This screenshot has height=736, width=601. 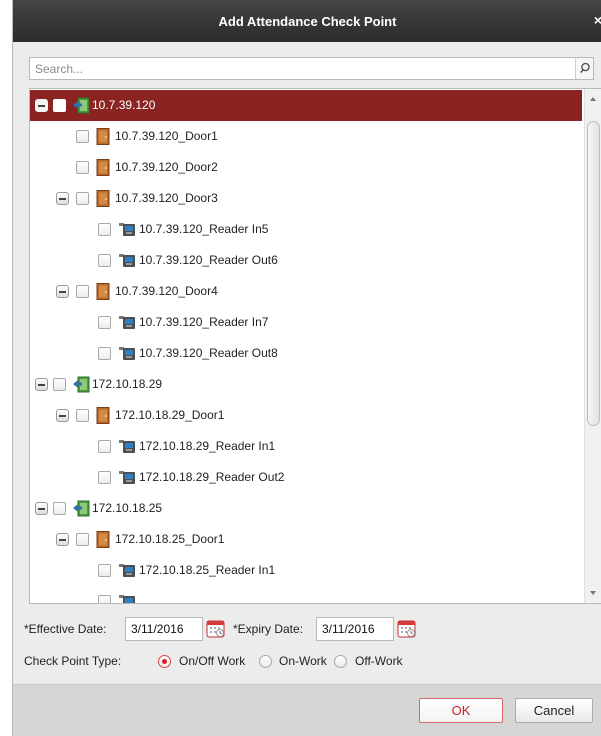 What do you see at coordinates (306, 539) in the screenshot?
I see `tree-row: 172.10.18.25_Door1` at bounding box center [306, 539].